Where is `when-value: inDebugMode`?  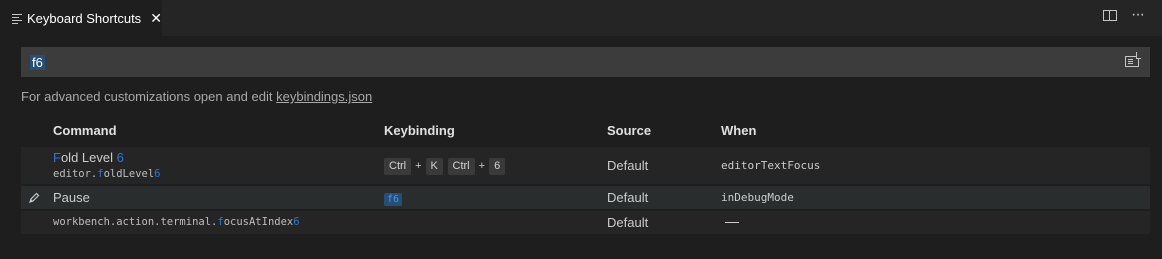 when-value: inDebugMode is located at coordinates (757, 197).